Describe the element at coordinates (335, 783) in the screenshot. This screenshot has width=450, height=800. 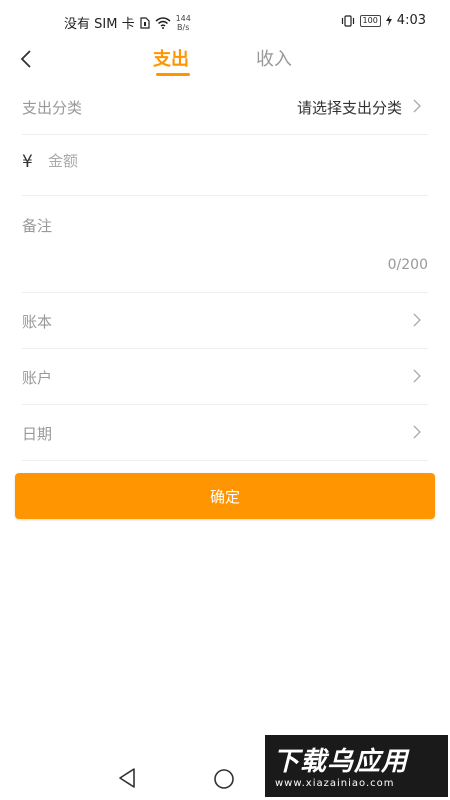
I see `watermark-url: www.xiazainiao.com` at that location.